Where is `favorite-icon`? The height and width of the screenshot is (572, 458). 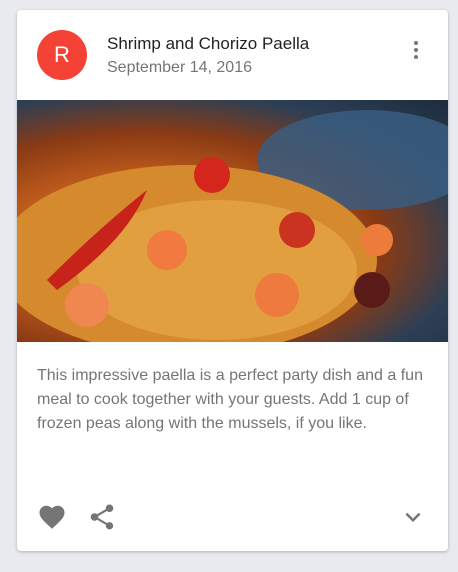
favorite-icon is located at coordinates (52, 517).